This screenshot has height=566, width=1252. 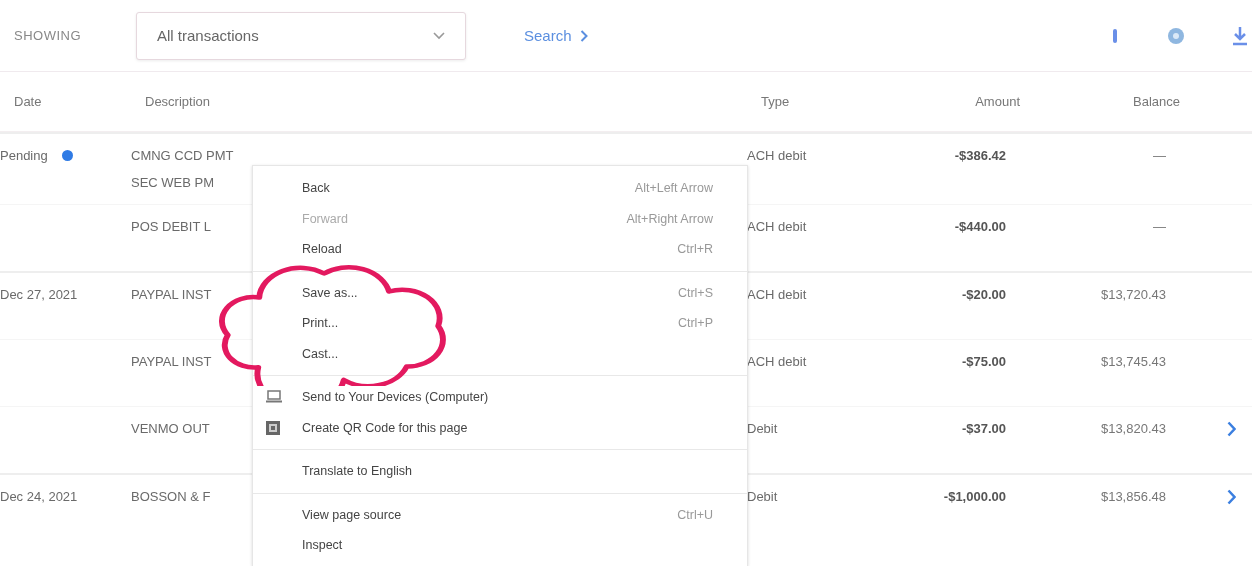 What do you see at coordinates (983, 294) in the screenshot?
I see `amount-cell-text: -$20.00` at bounding box center [983, 294].